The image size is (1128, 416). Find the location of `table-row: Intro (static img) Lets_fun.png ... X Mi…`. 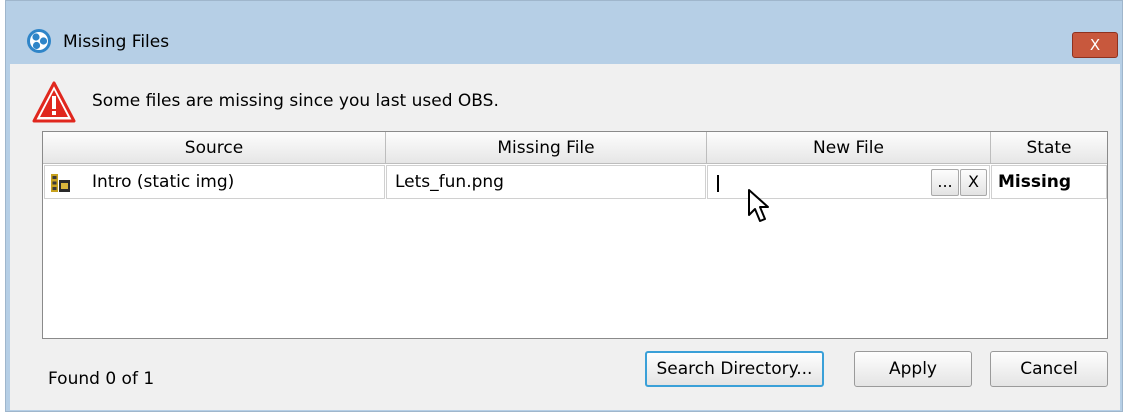

table-row: Intro (static img) Lets_fun.png ... X Mi… is located at coordinates (575, 182).